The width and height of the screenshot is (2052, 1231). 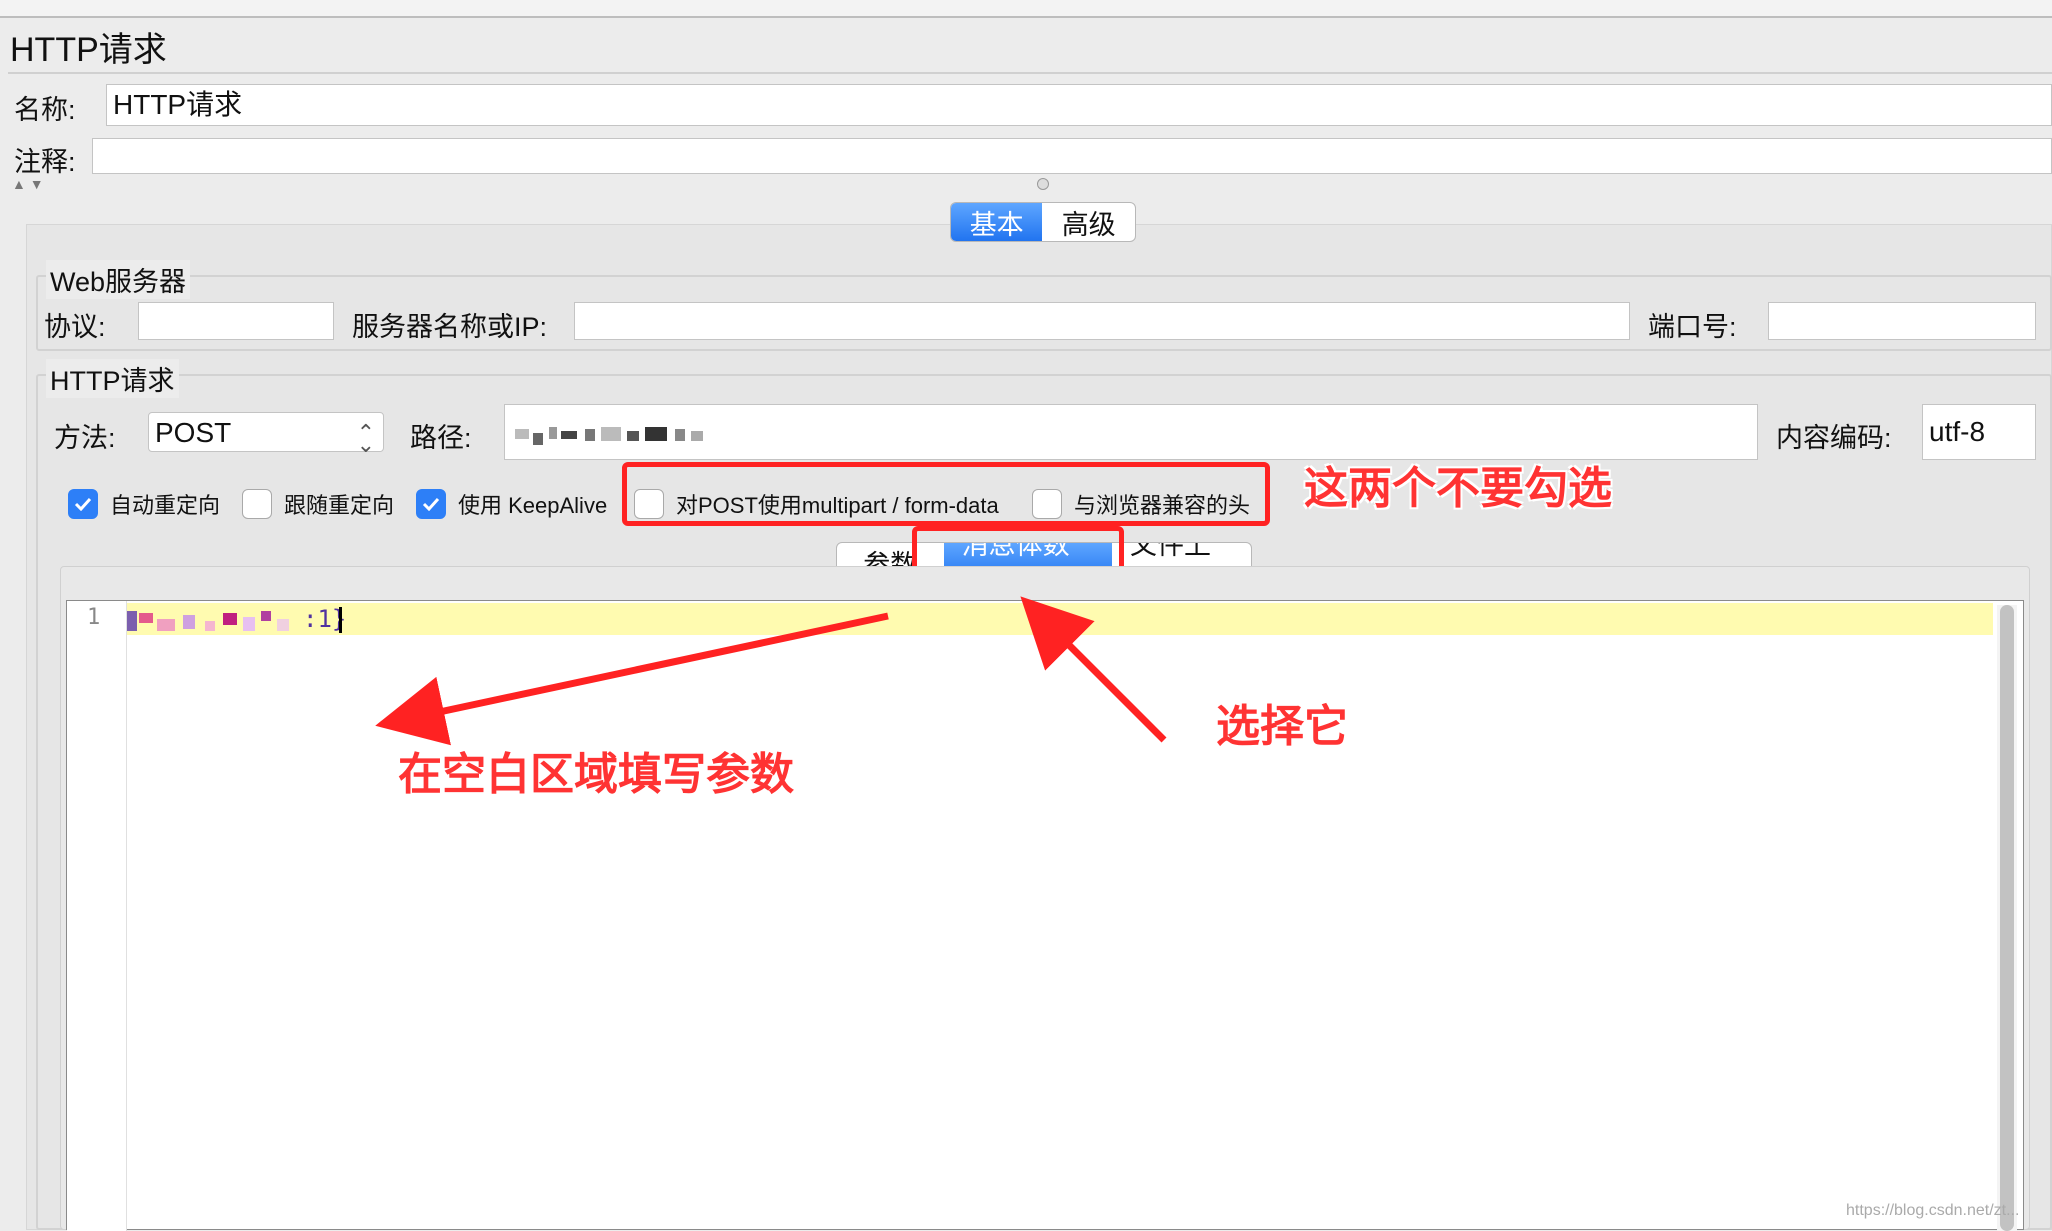 What do you see at coordinates (1093, 669) in the screenshot?
I see `arrow-to-body-tab` at bounding box center [1093, 669].